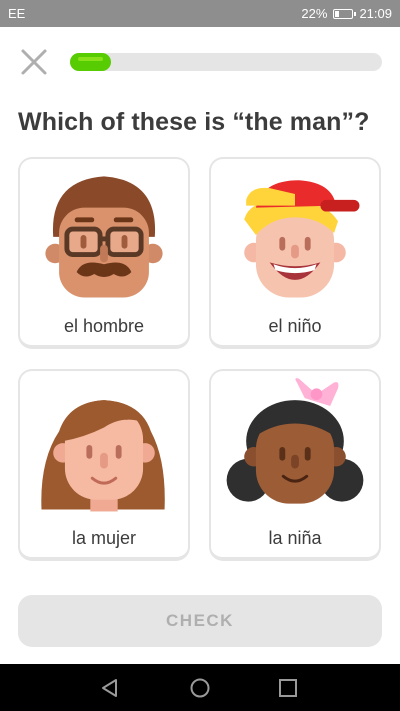 The image size is (400, 711). Describe the element at coordinates (104, 237) in the screenshot. I see `man-with-glasses-icon` at that location.